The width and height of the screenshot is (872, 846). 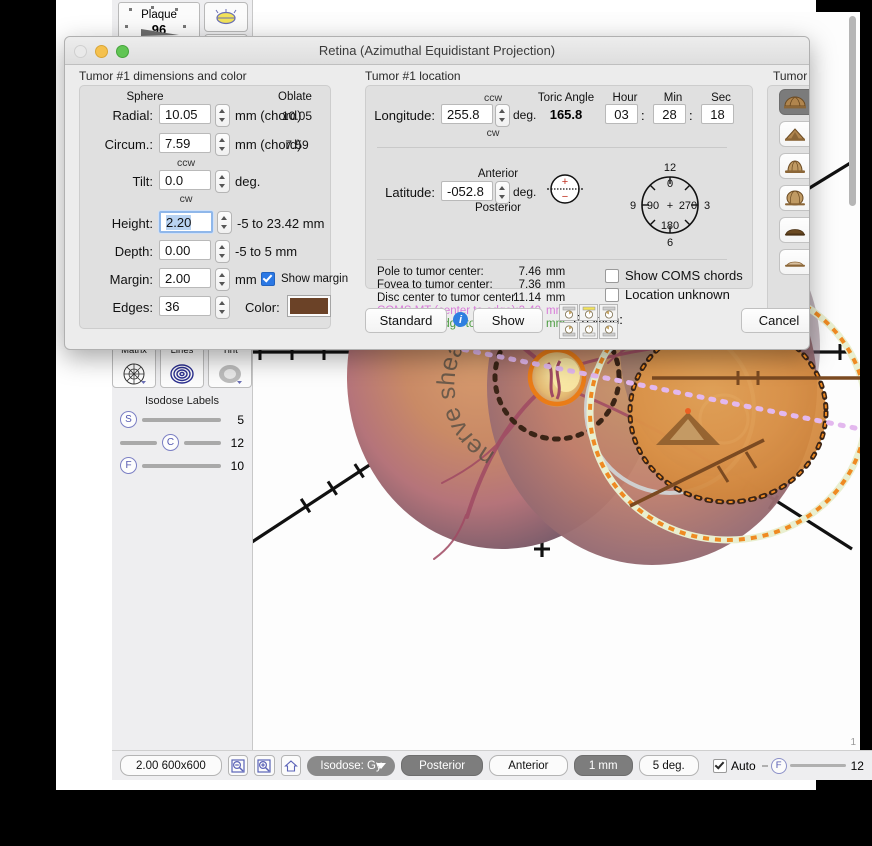 I want to click on show-margin-row: Show margin, so click(x=304, y=279).